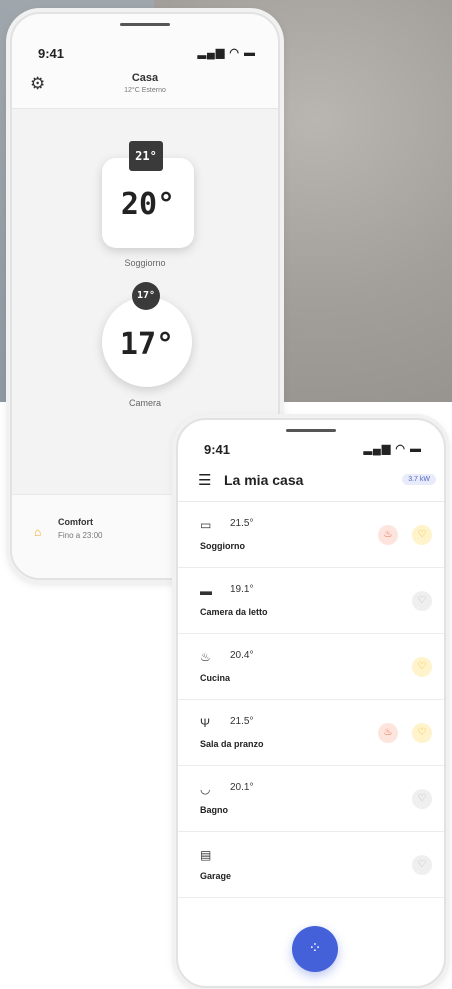  What do you see at coordinates (311, 667) in the screenshot?
I see `list-item-cucina: ♨ 20.4° Cucina ♡` at bounding box center [311, 667].